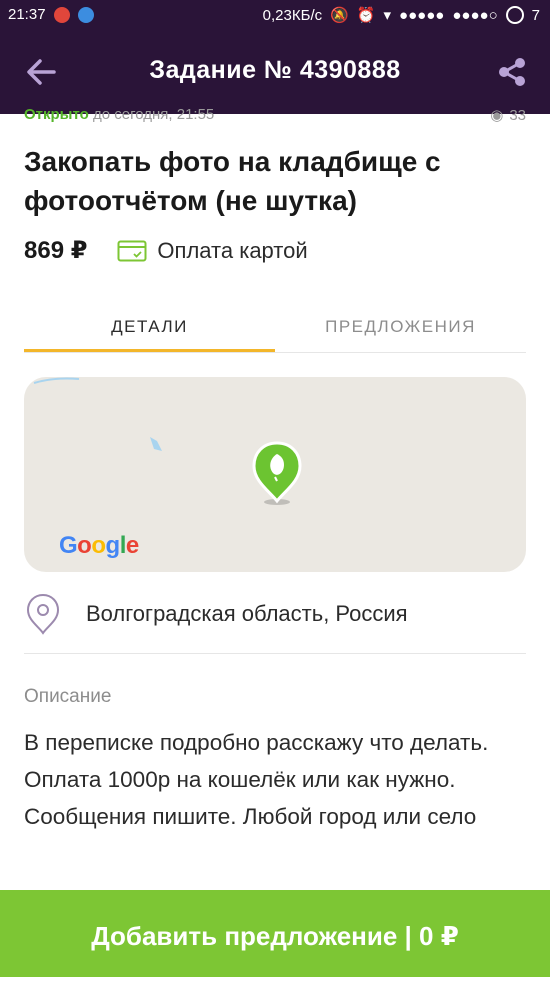 This screenshot has height=982, width=550. Describe the element at coordinates (99, 545) in the screenshot. I see `google-logo: Google` at that location.